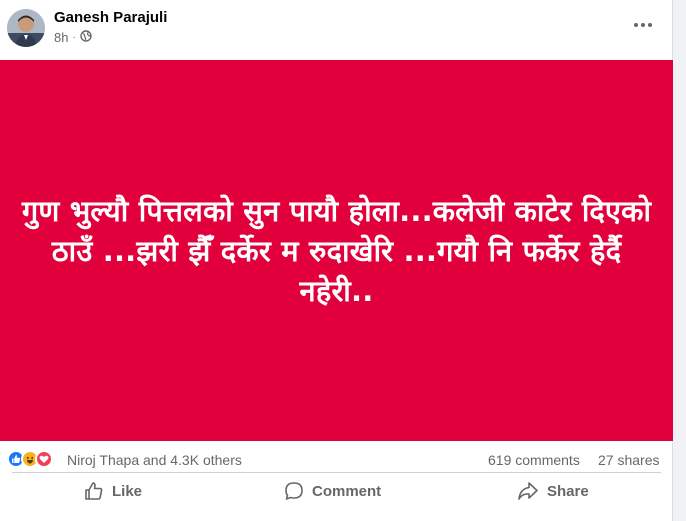 The width and height of the screenshot is (686, 521). I want to click on globe-icon, so click(86, 37).